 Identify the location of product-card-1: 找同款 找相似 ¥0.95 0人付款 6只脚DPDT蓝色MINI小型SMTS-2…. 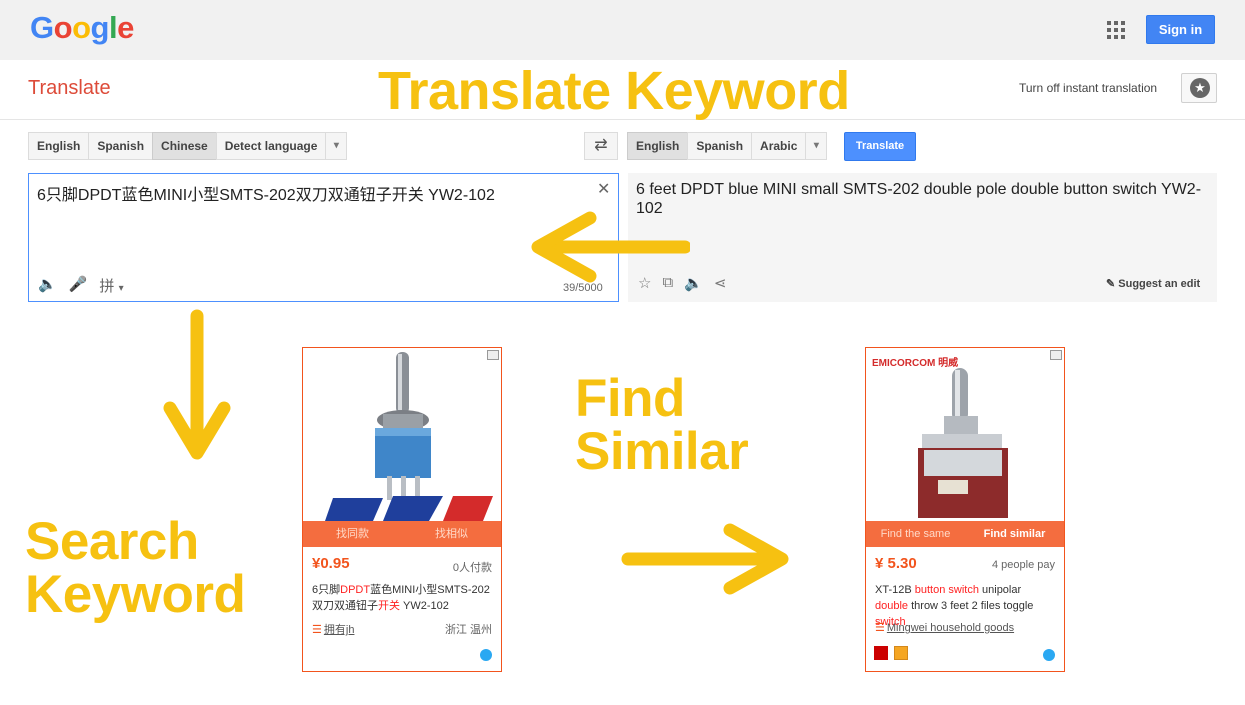
(402, 509).